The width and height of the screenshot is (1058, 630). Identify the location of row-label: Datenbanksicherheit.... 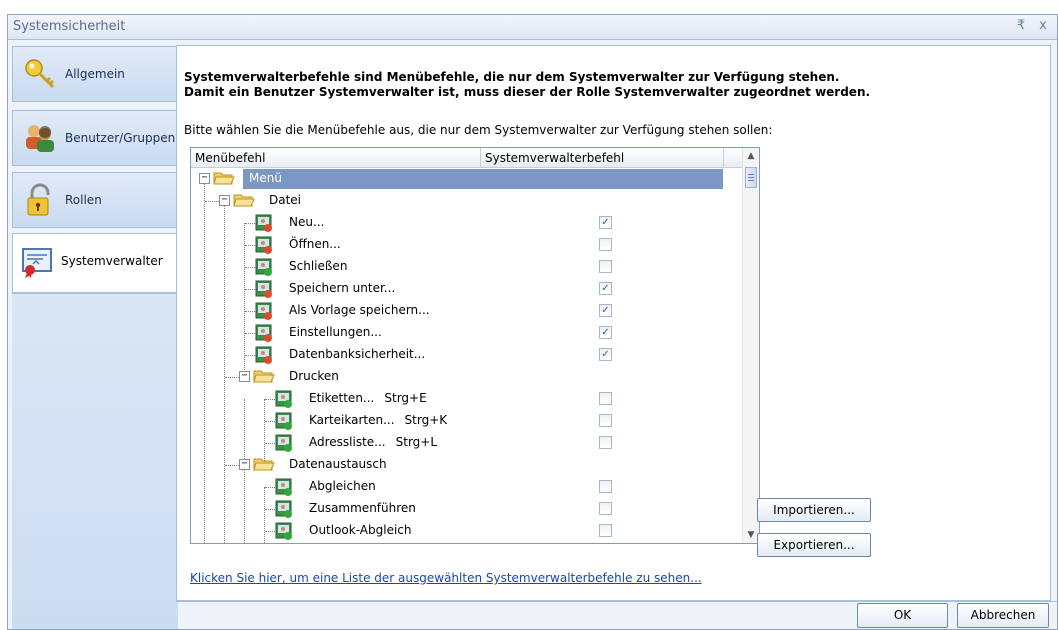
(357, 354).